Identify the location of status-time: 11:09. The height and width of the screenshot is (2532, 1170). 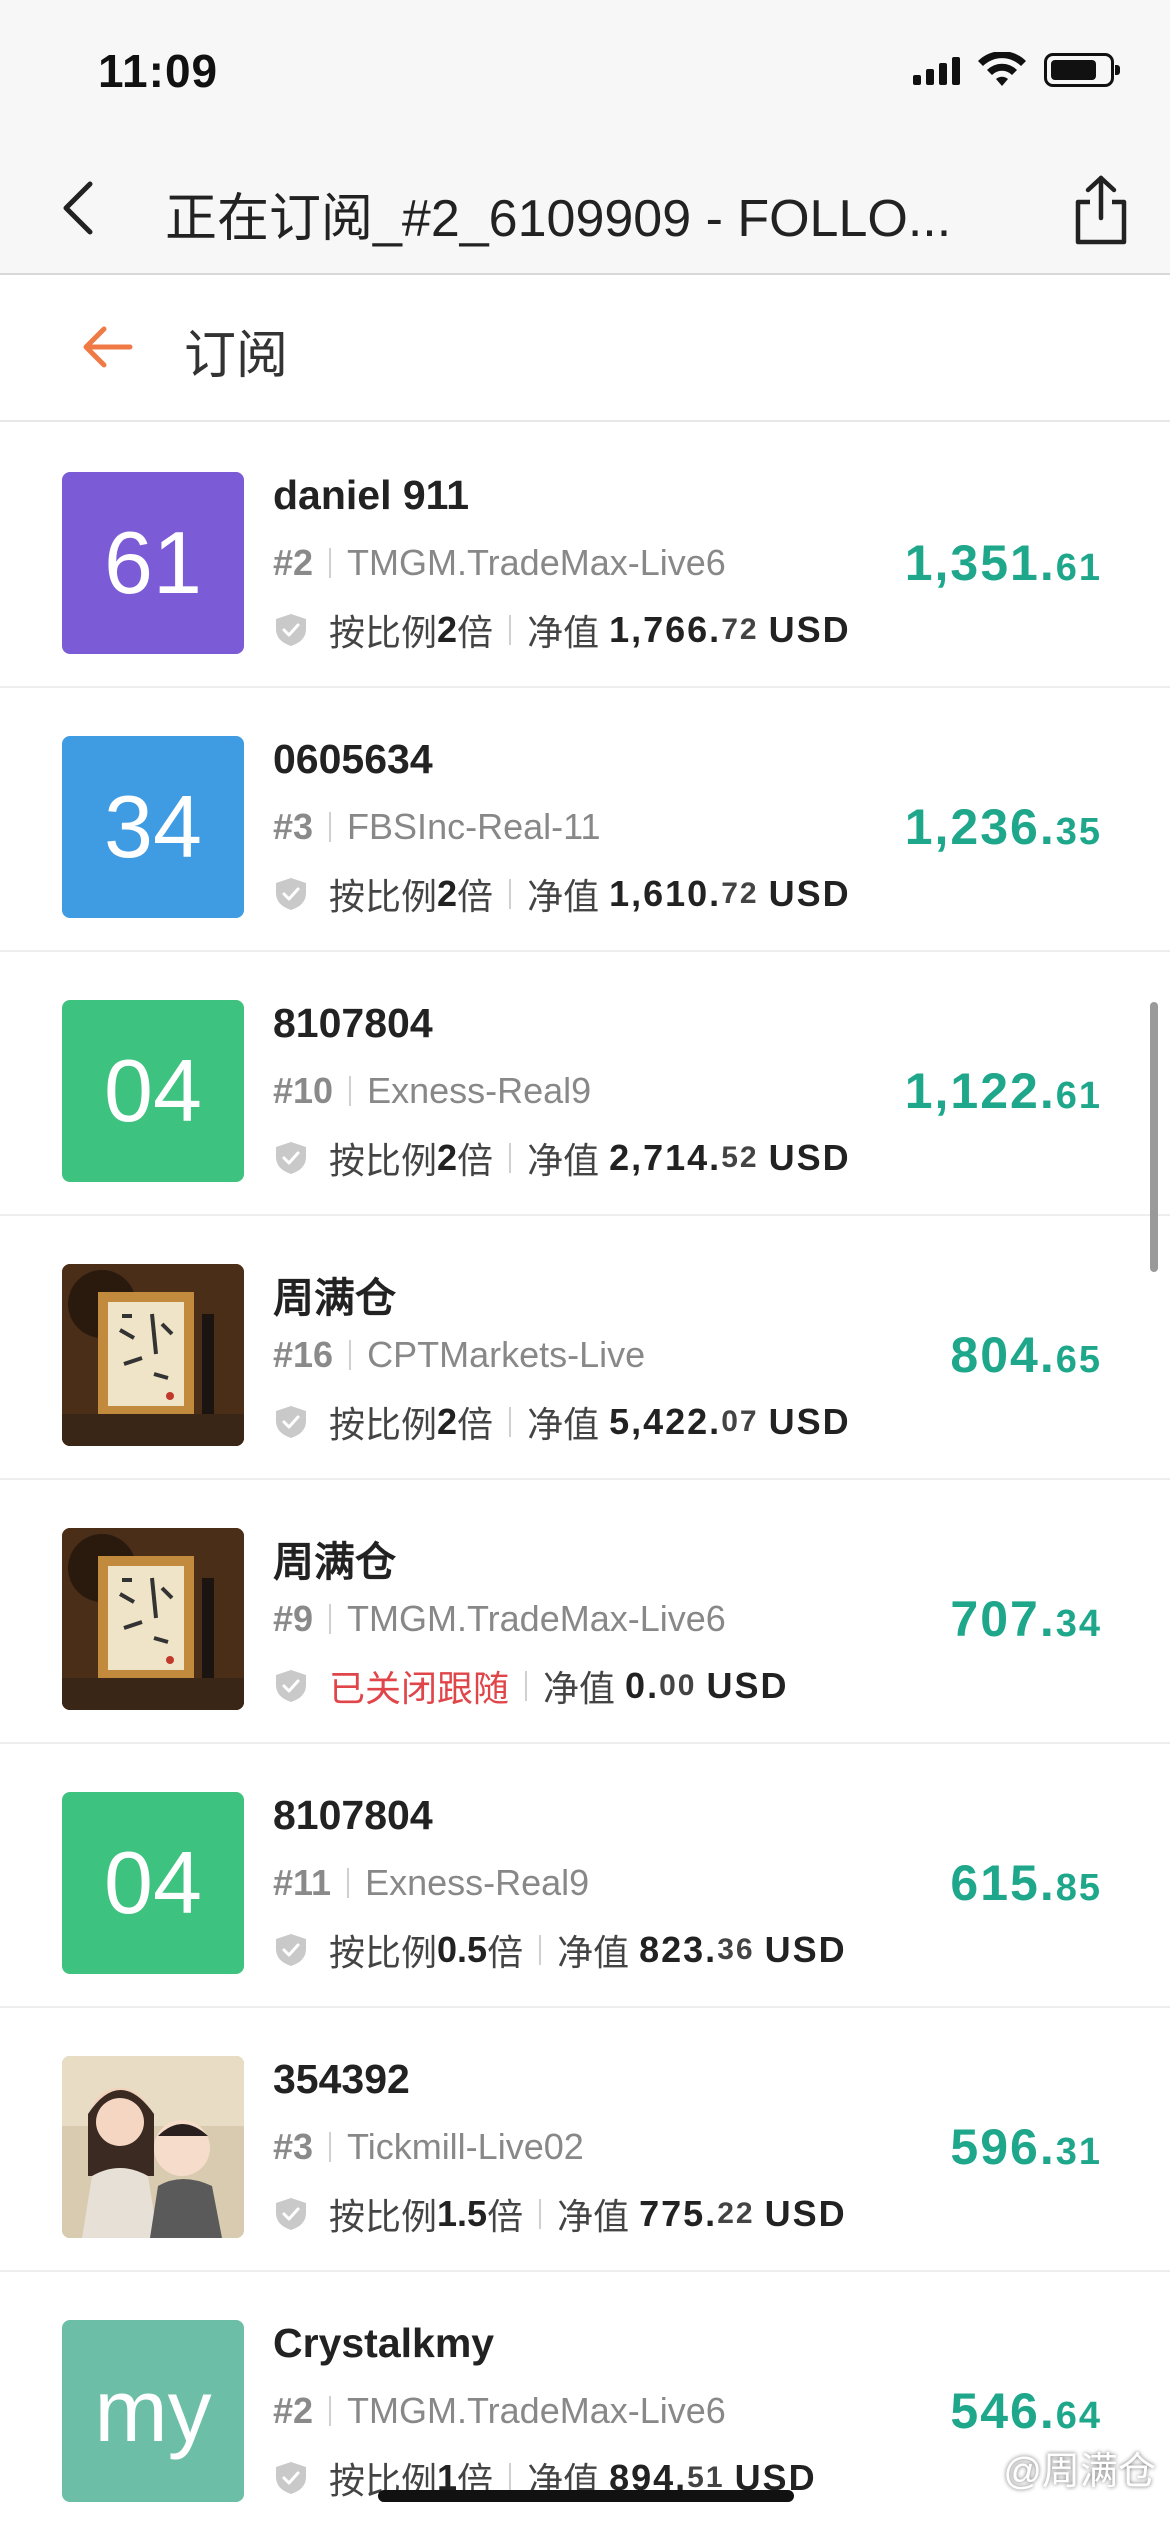
(158, 71).